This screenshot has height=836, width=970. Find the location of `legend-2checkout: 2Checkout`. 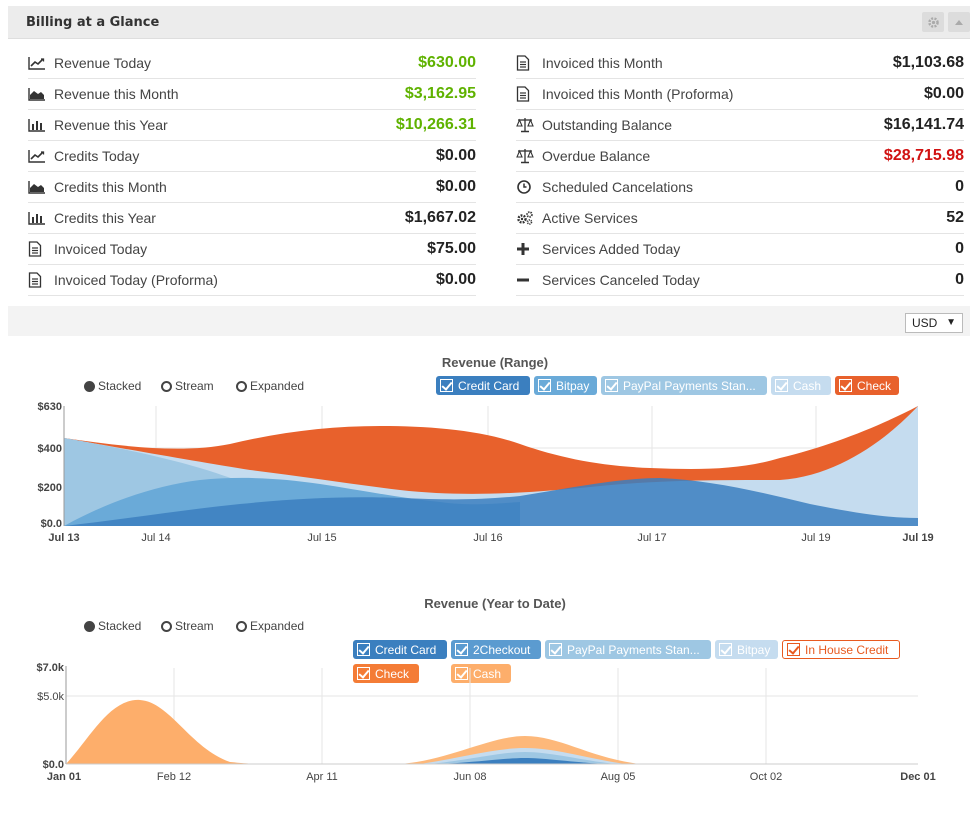

legend-2checkout: 2Checkout is located at coordinates (496, 649).